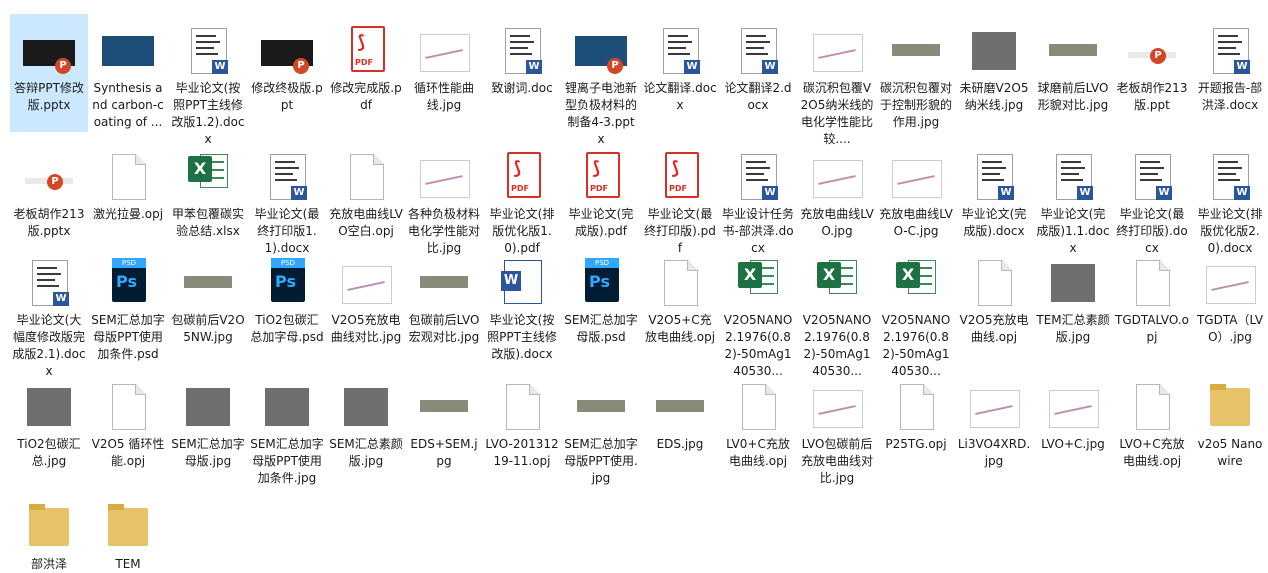 This screenshot has height=573, width=1268. What do you see at coordinates (207, 222) in the screenshot?
I see `file-name-label: 甲苯包覆碳实验总结.xlsx` at bounding box center [207, 222].